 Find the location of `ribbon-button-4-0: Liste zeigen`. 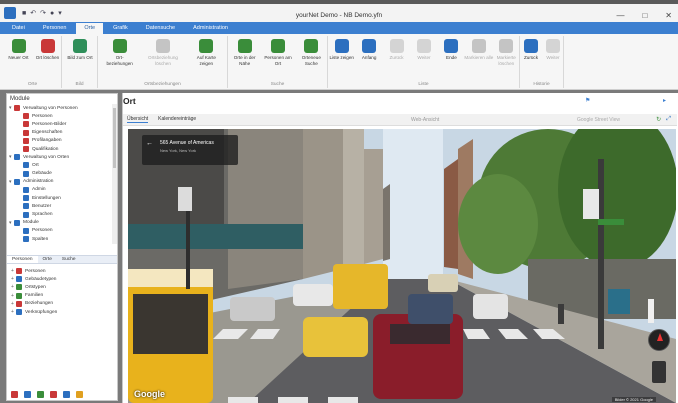

ribbon-button-4-0: Liste zeigen is located at coordinates (342, 50).